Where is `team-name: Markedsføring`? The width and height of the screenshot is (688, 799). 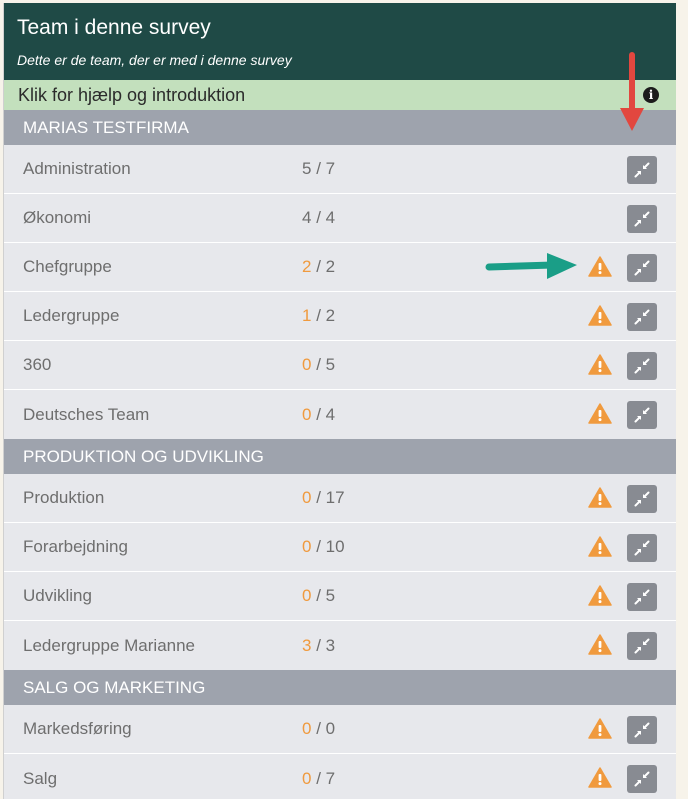
team-name: Markedsføring is located at coordinates (77, 728).